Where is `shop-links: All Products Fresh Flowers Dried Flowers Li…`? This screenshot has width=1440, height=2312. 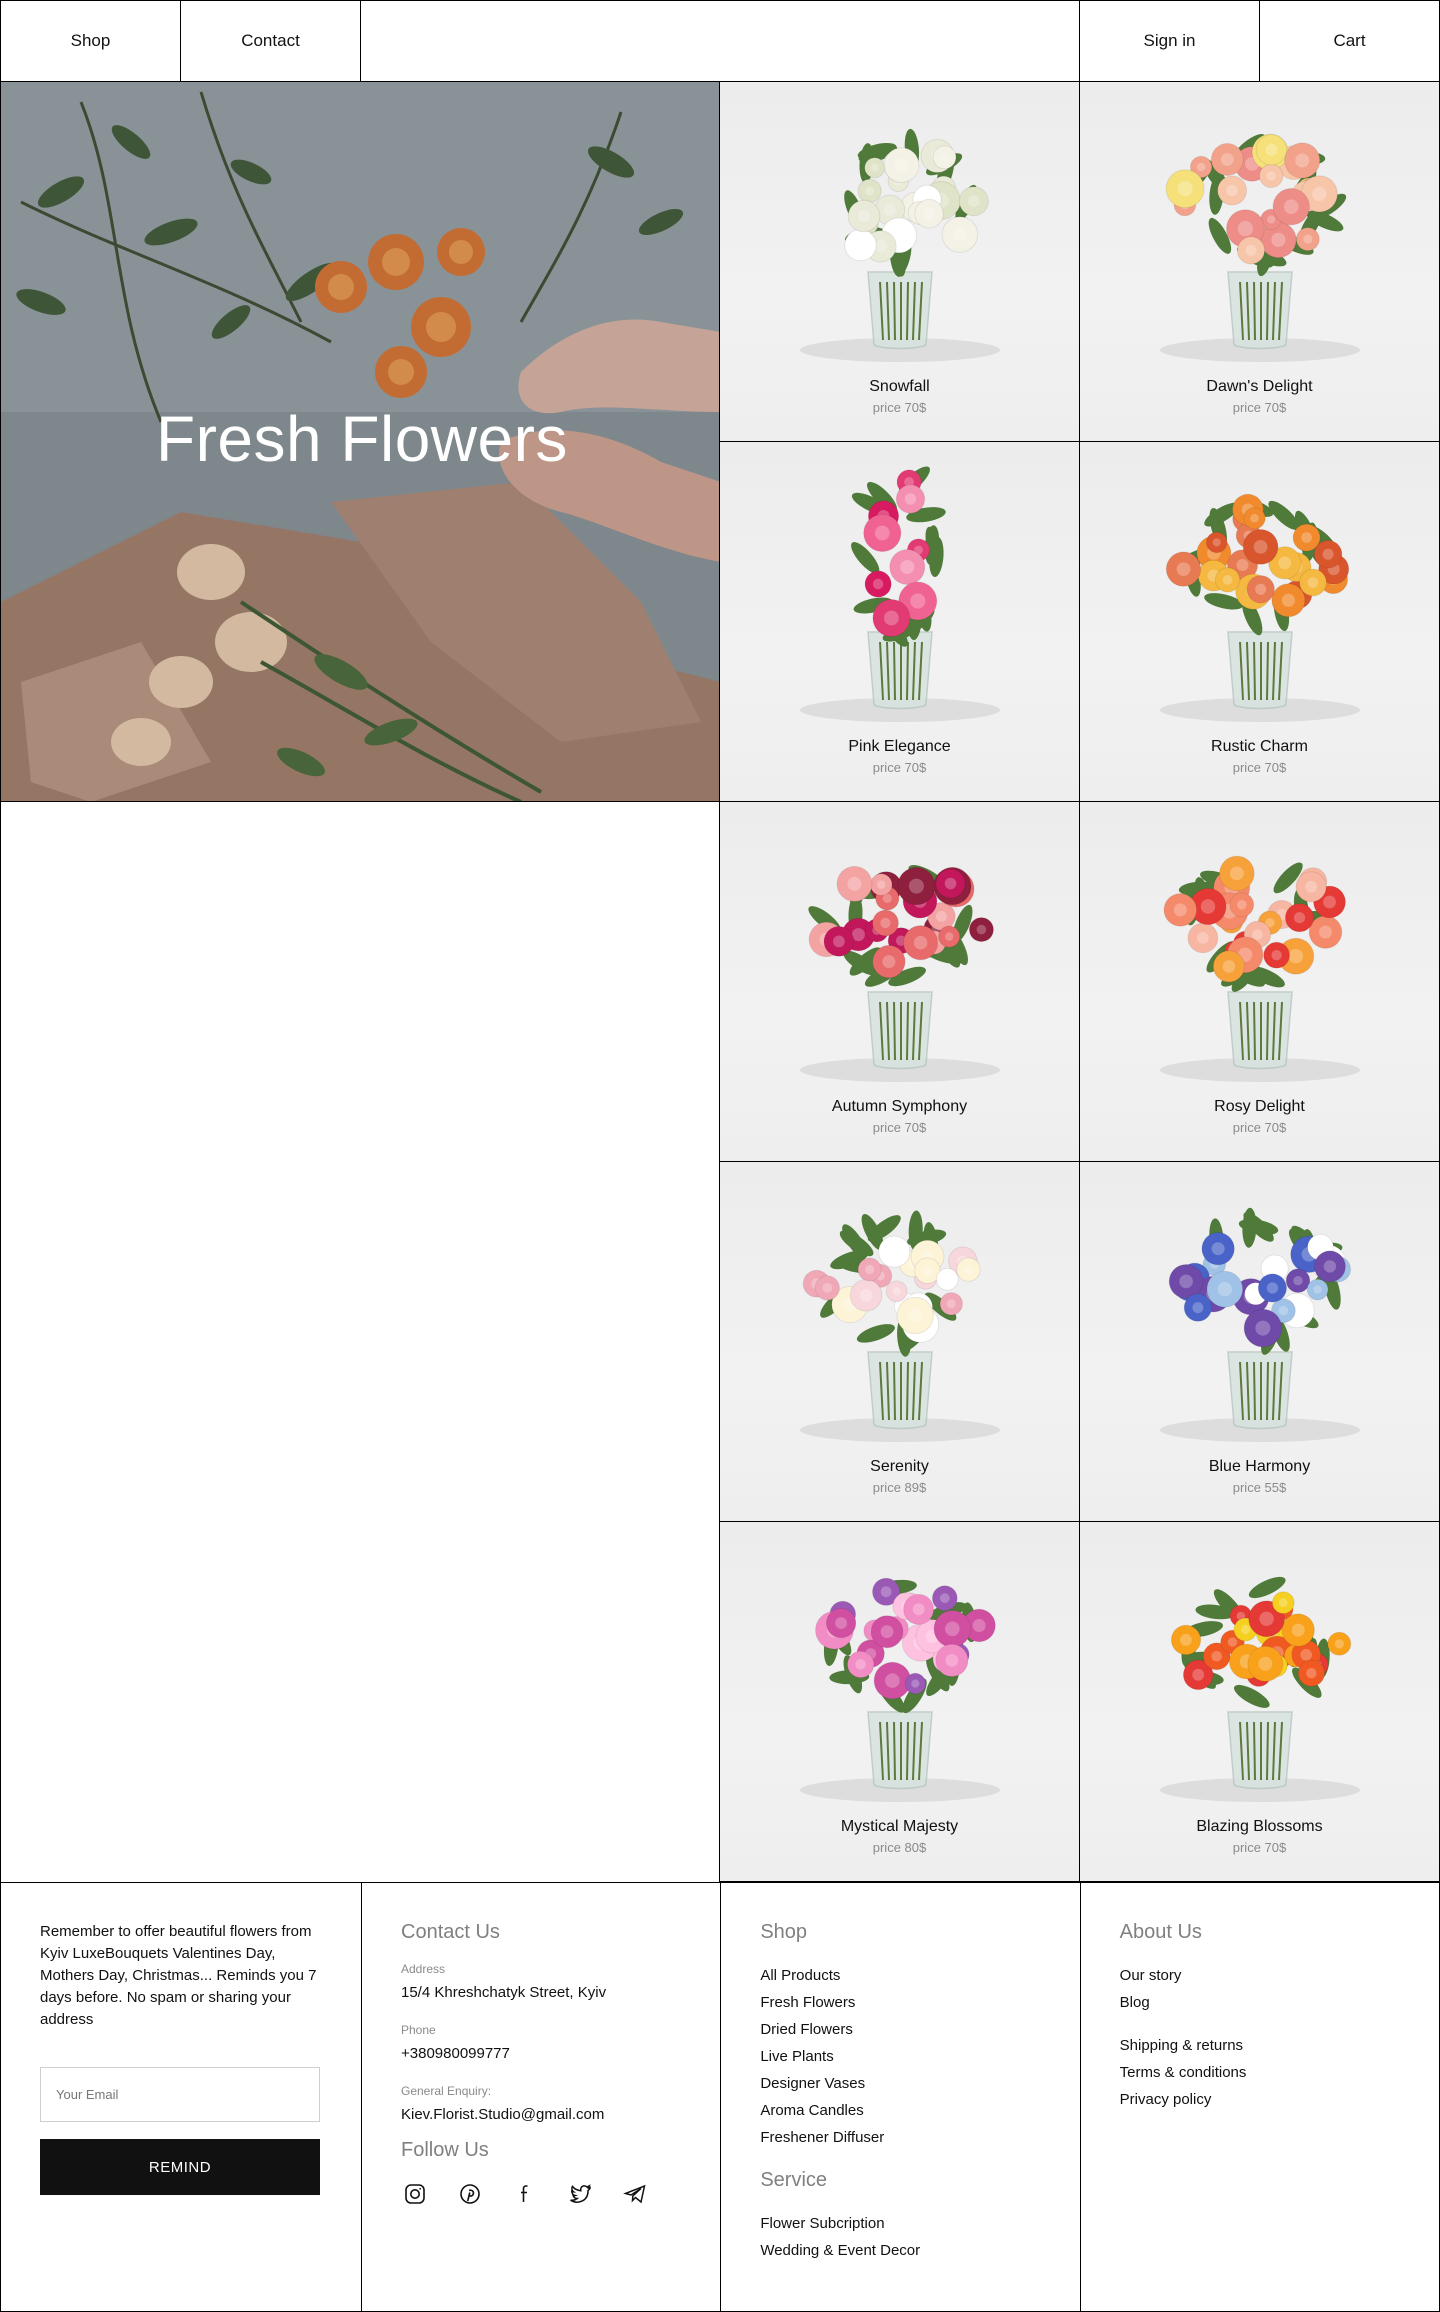
shop-links: All Products Fresh Flowers Dried Flowers Li… is located at coordinates (900, 2056).